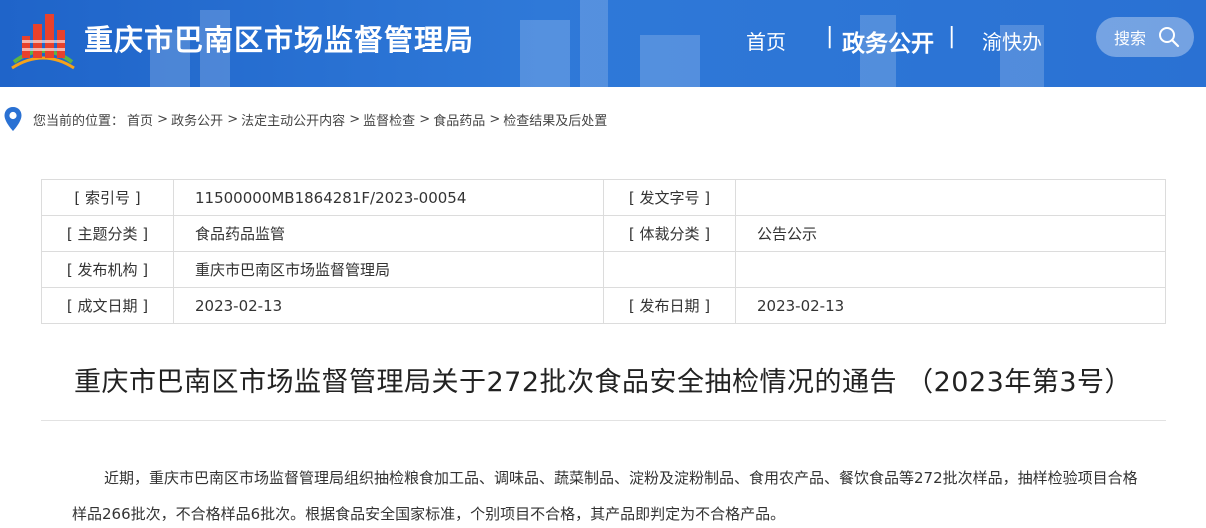  Describe the element at coordinates (766, 40) in the screenshot. I see `nav-home: 首页` at that location.